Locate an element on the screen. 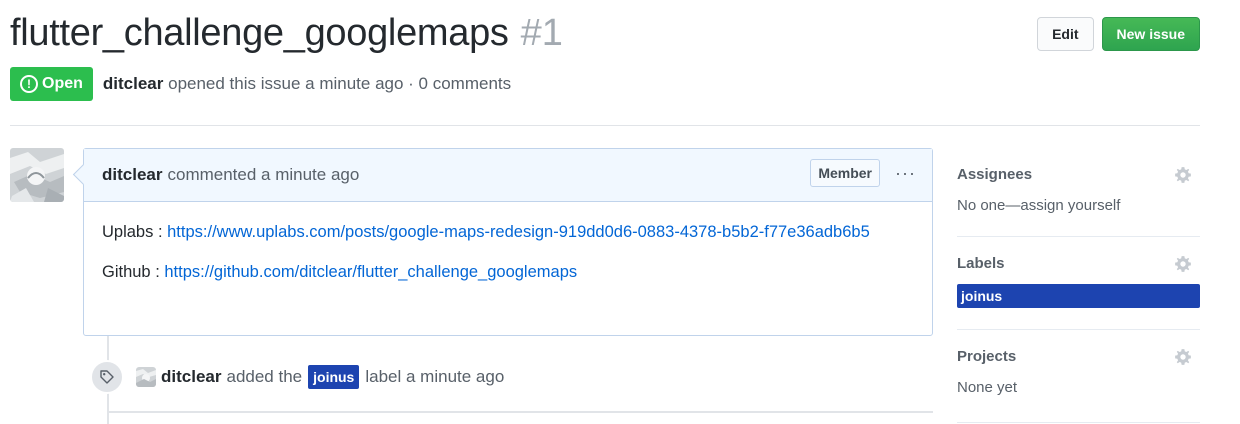  assignees-title: Assignees is located at coordinates (1078, 174).